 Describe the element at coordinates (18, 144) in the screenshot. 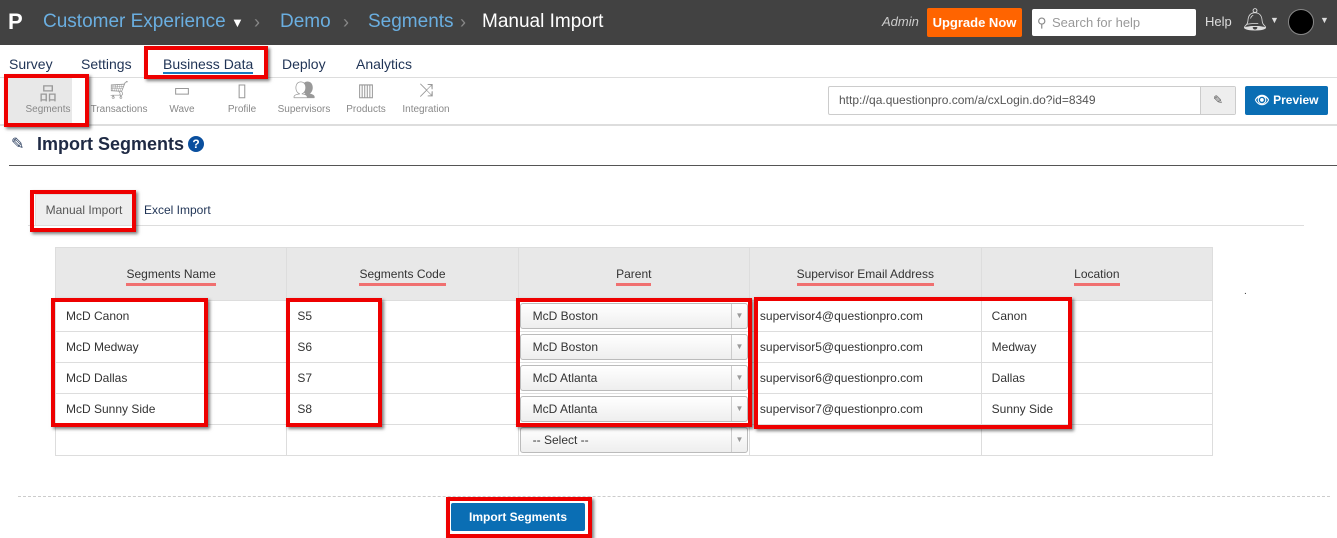

I see `edit-icon: ✎` at that location.